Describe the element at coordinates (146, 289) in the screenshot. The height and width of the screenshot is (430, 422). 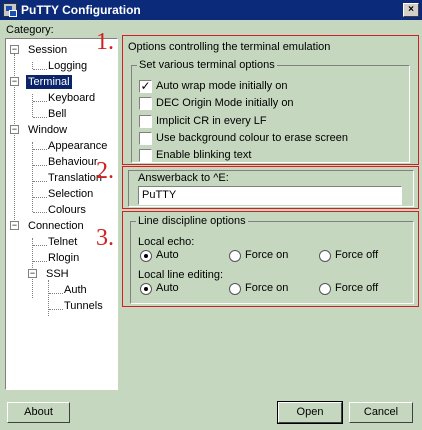
I see `line-edit-auto-radio` at that location.